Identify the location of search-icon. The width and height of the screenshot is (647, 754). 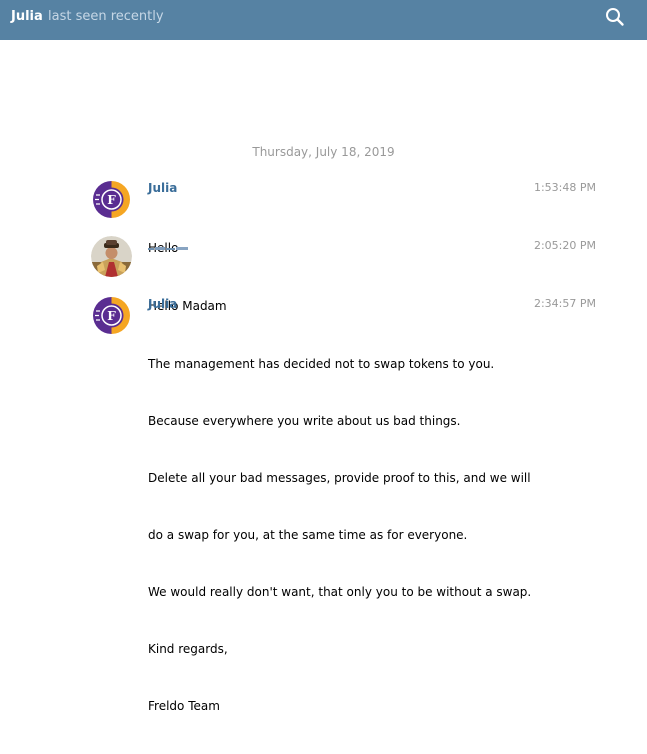
(615, 17).